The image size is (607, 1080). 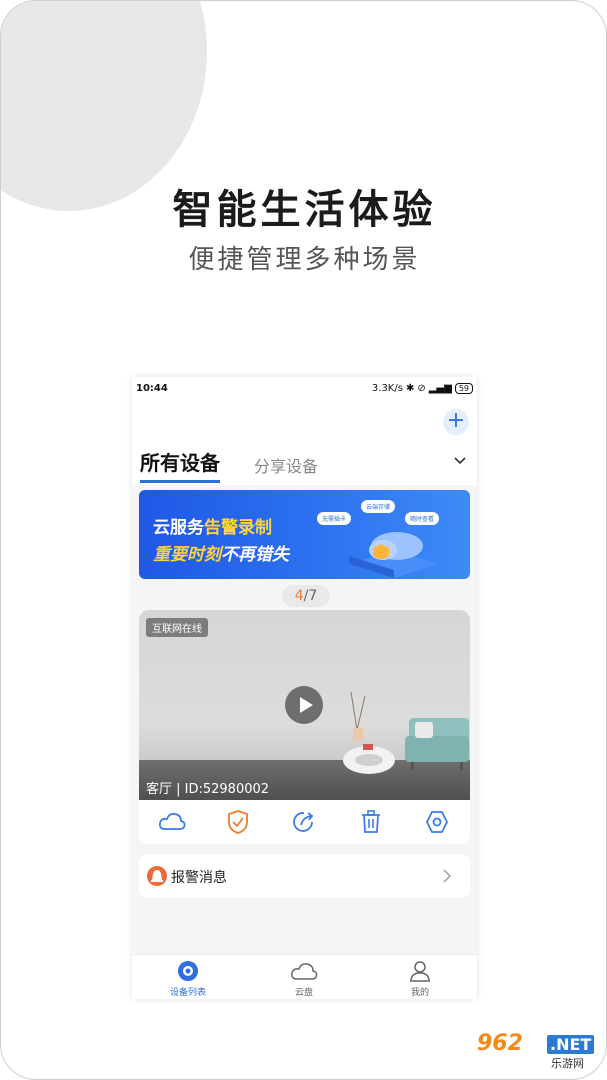 What do you see at coordinates (304, 389) in the screenshot?
I see `status-bar: 10:44 3.3K/s ✱ ⊘ ▂▄▆ 59` at bounding box center [304, 389].